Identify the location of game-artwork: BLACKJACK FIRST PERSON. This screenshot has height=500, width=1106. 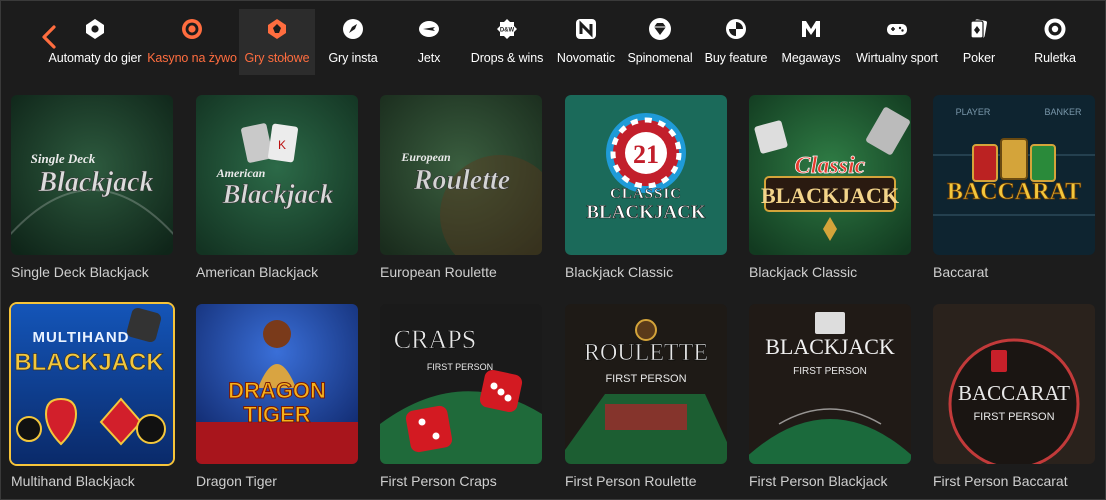
(830, 384).